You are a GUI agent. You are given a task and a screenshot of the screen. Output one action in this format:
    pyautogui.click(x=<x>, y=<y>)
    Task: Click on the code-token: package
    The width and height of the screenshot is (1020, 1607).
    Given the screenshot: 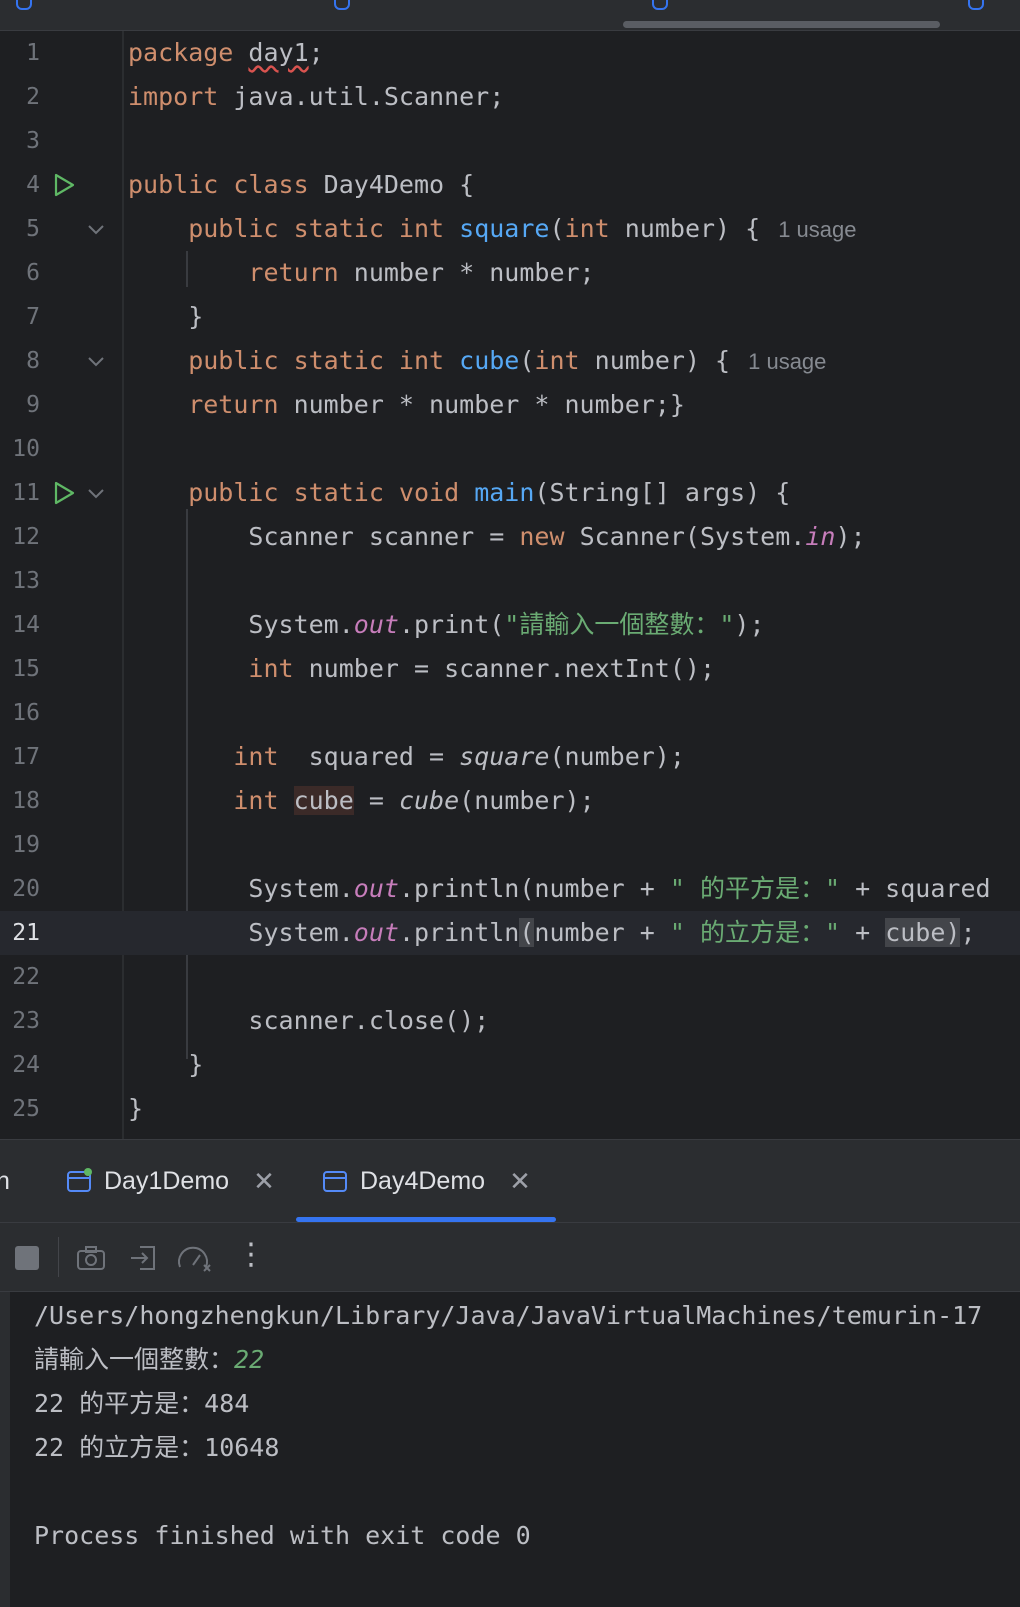 What is the action you would take?
    pyautogui.click(x=188, y=52)
    